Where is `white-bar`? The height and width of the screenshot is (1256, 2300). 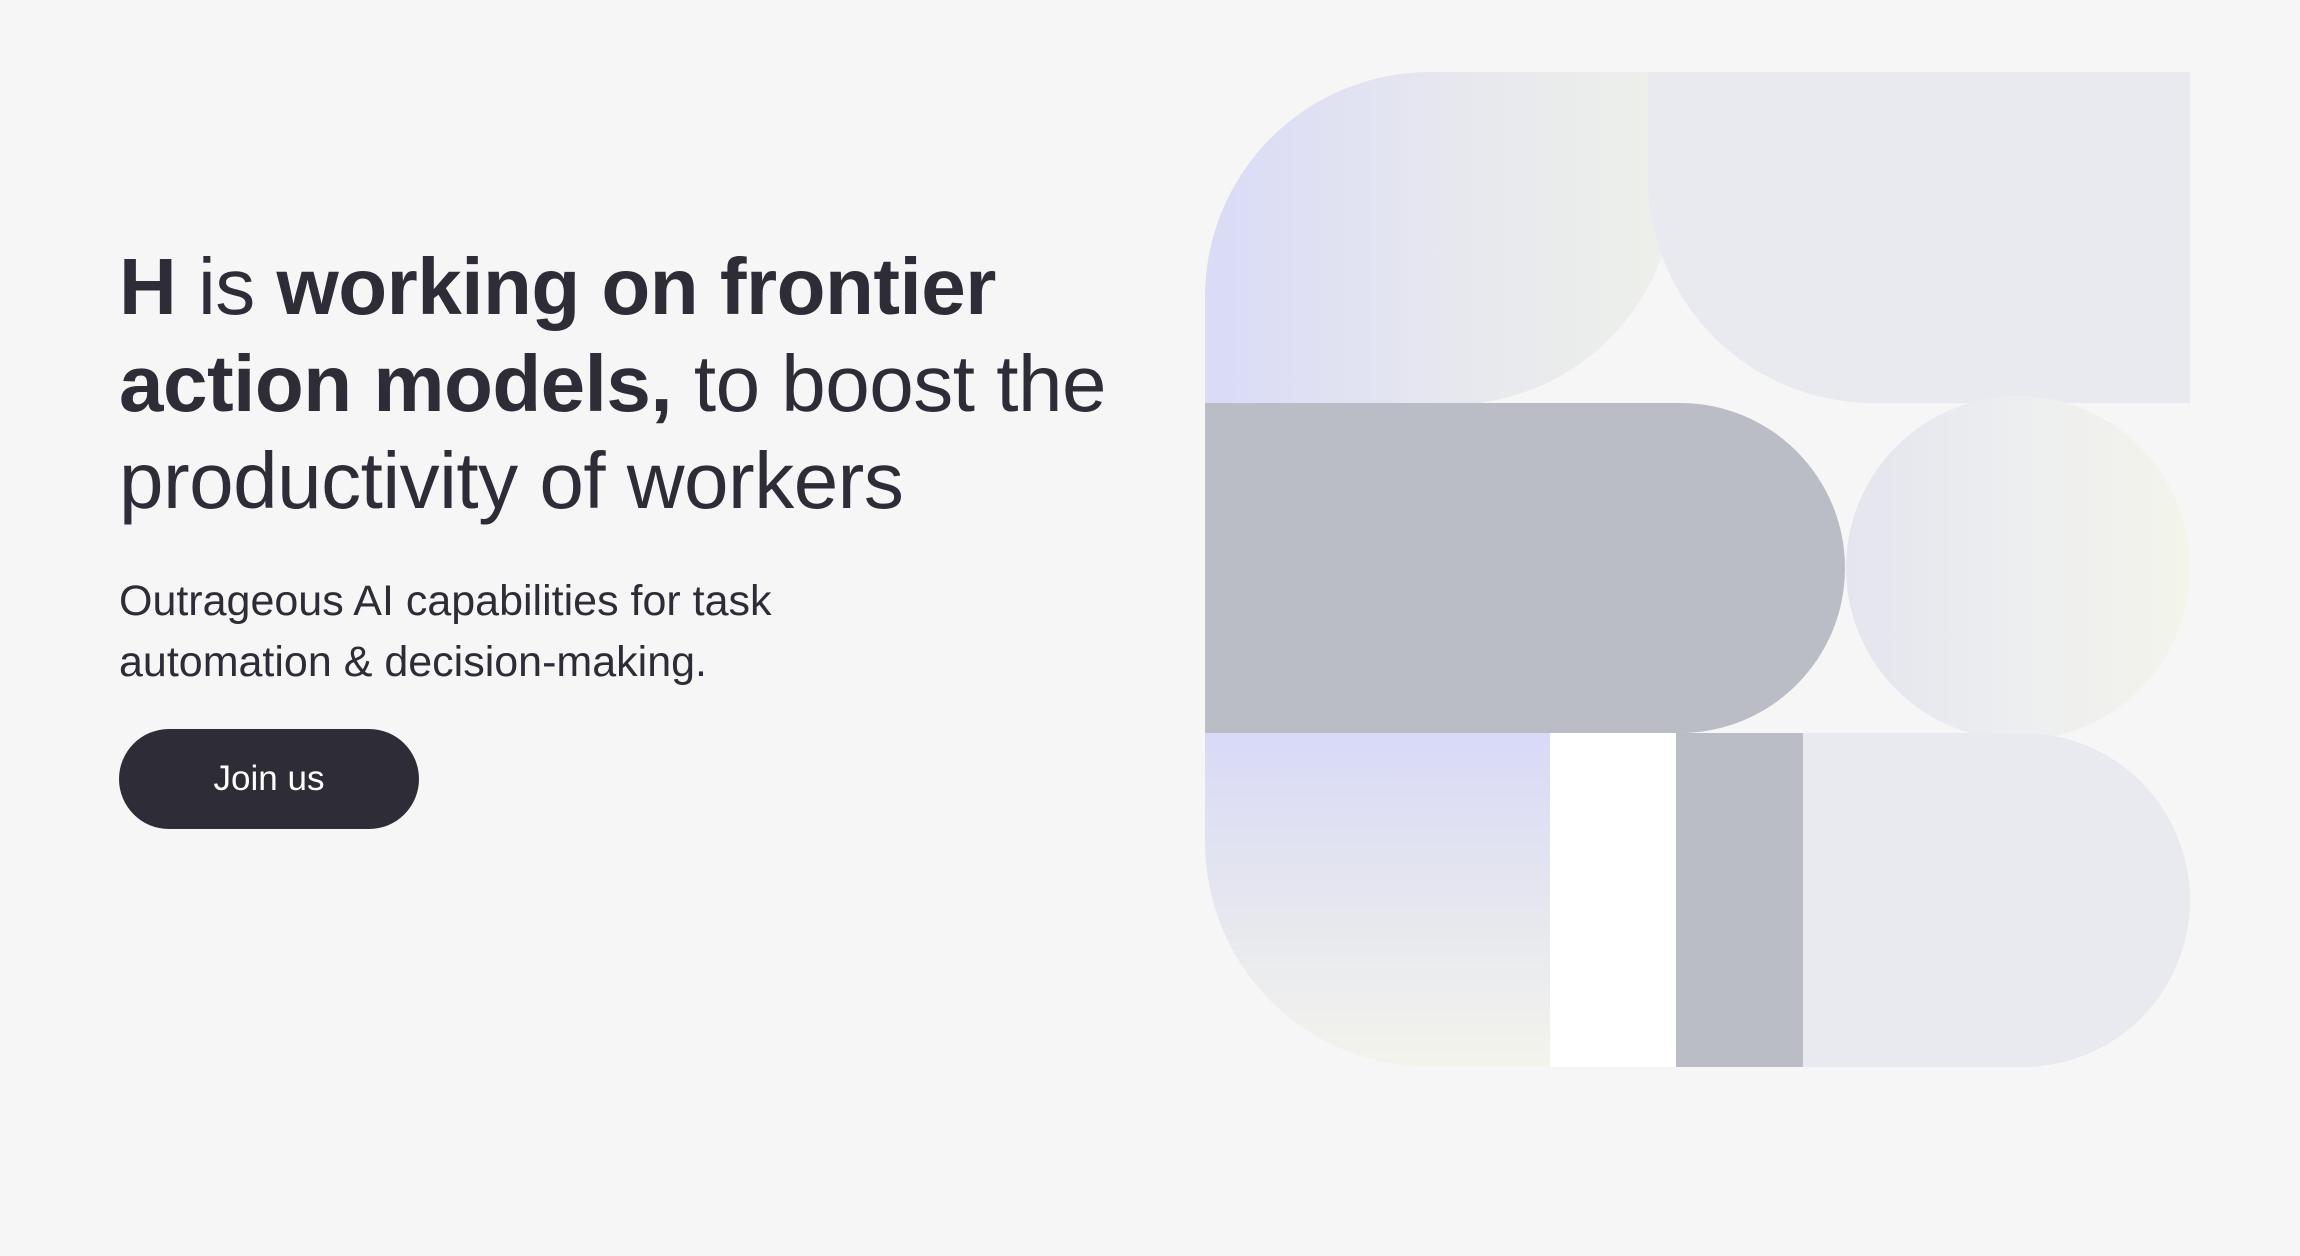
white-bar is located at coordinates (1613, 900).